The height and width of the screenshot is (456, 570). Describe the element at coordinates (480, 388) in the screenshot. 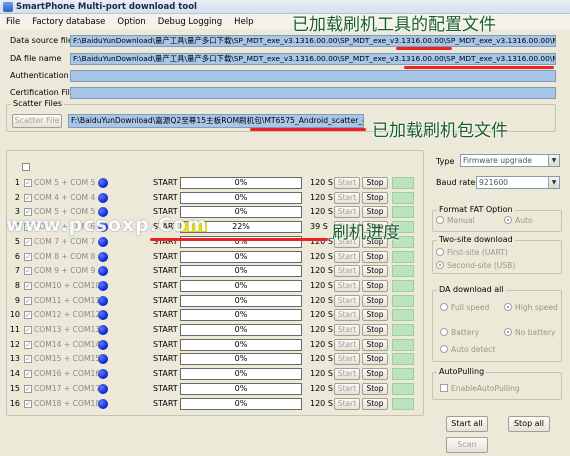

I see `enable-autopulling-checkbox: EnableAutoPulling` at that location.